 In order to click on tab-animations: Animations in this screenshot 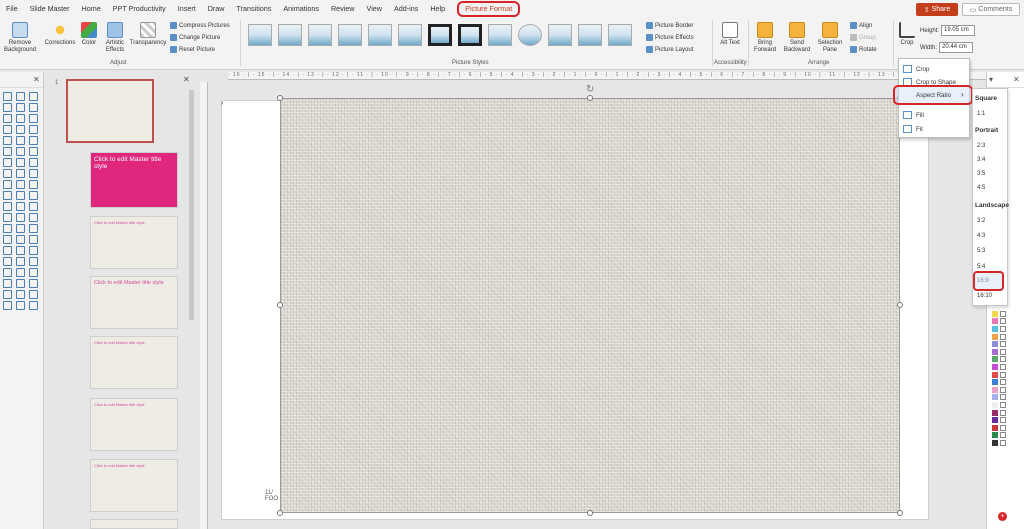, I will do `click(301, 9)`.